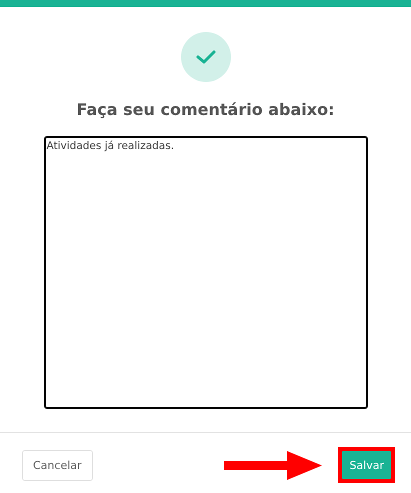 Image resolution: width=411 pixels, height=493 pixels. I want to click on check-icon, so click(205, 57).